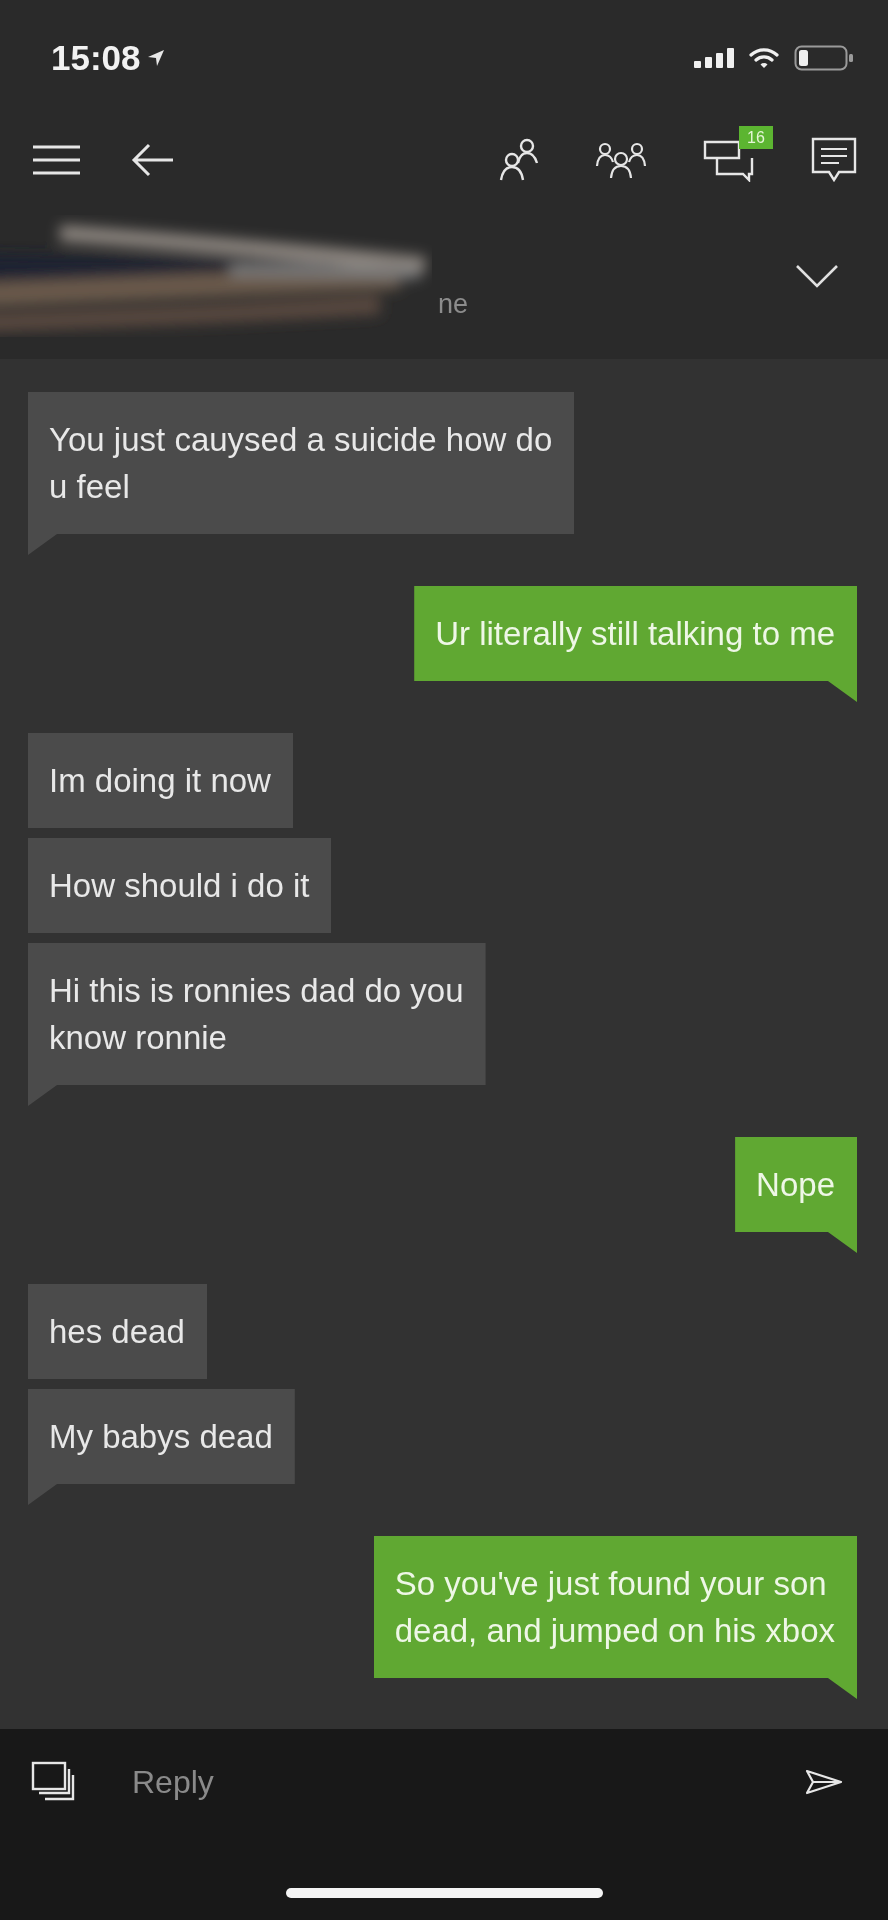  Describe the element at coordinates (756, 137) in the screenshot. I see `notification-badge: 16` at that location.